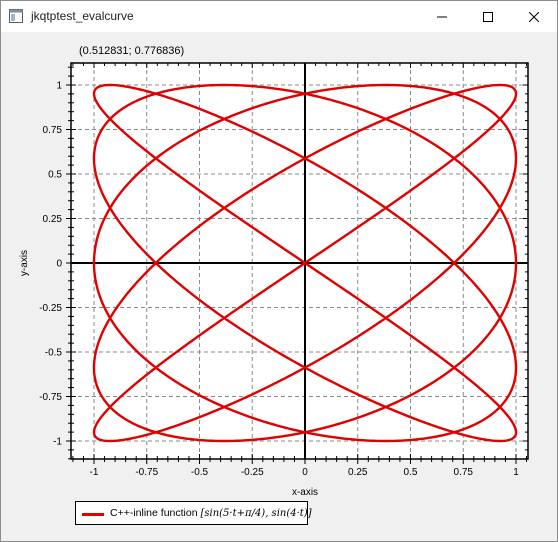 The width and height of the screenshot is (558, 542). What do you see at coordinates (305, 492) in the screenshot?
I see `x-axis-title: x-axis` at bounding box center [305, 492].